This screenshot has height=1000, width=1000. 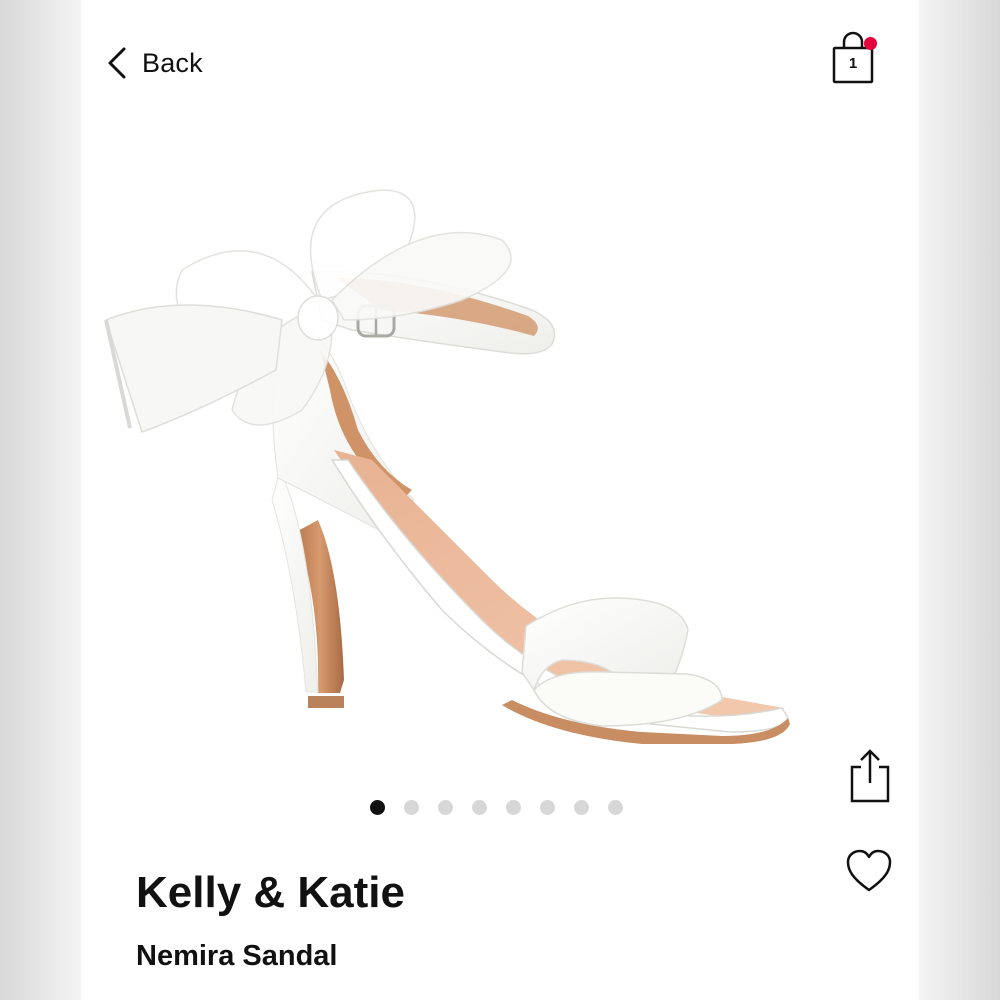 I want to click on back-label: Back, so click(x=172, y=62).